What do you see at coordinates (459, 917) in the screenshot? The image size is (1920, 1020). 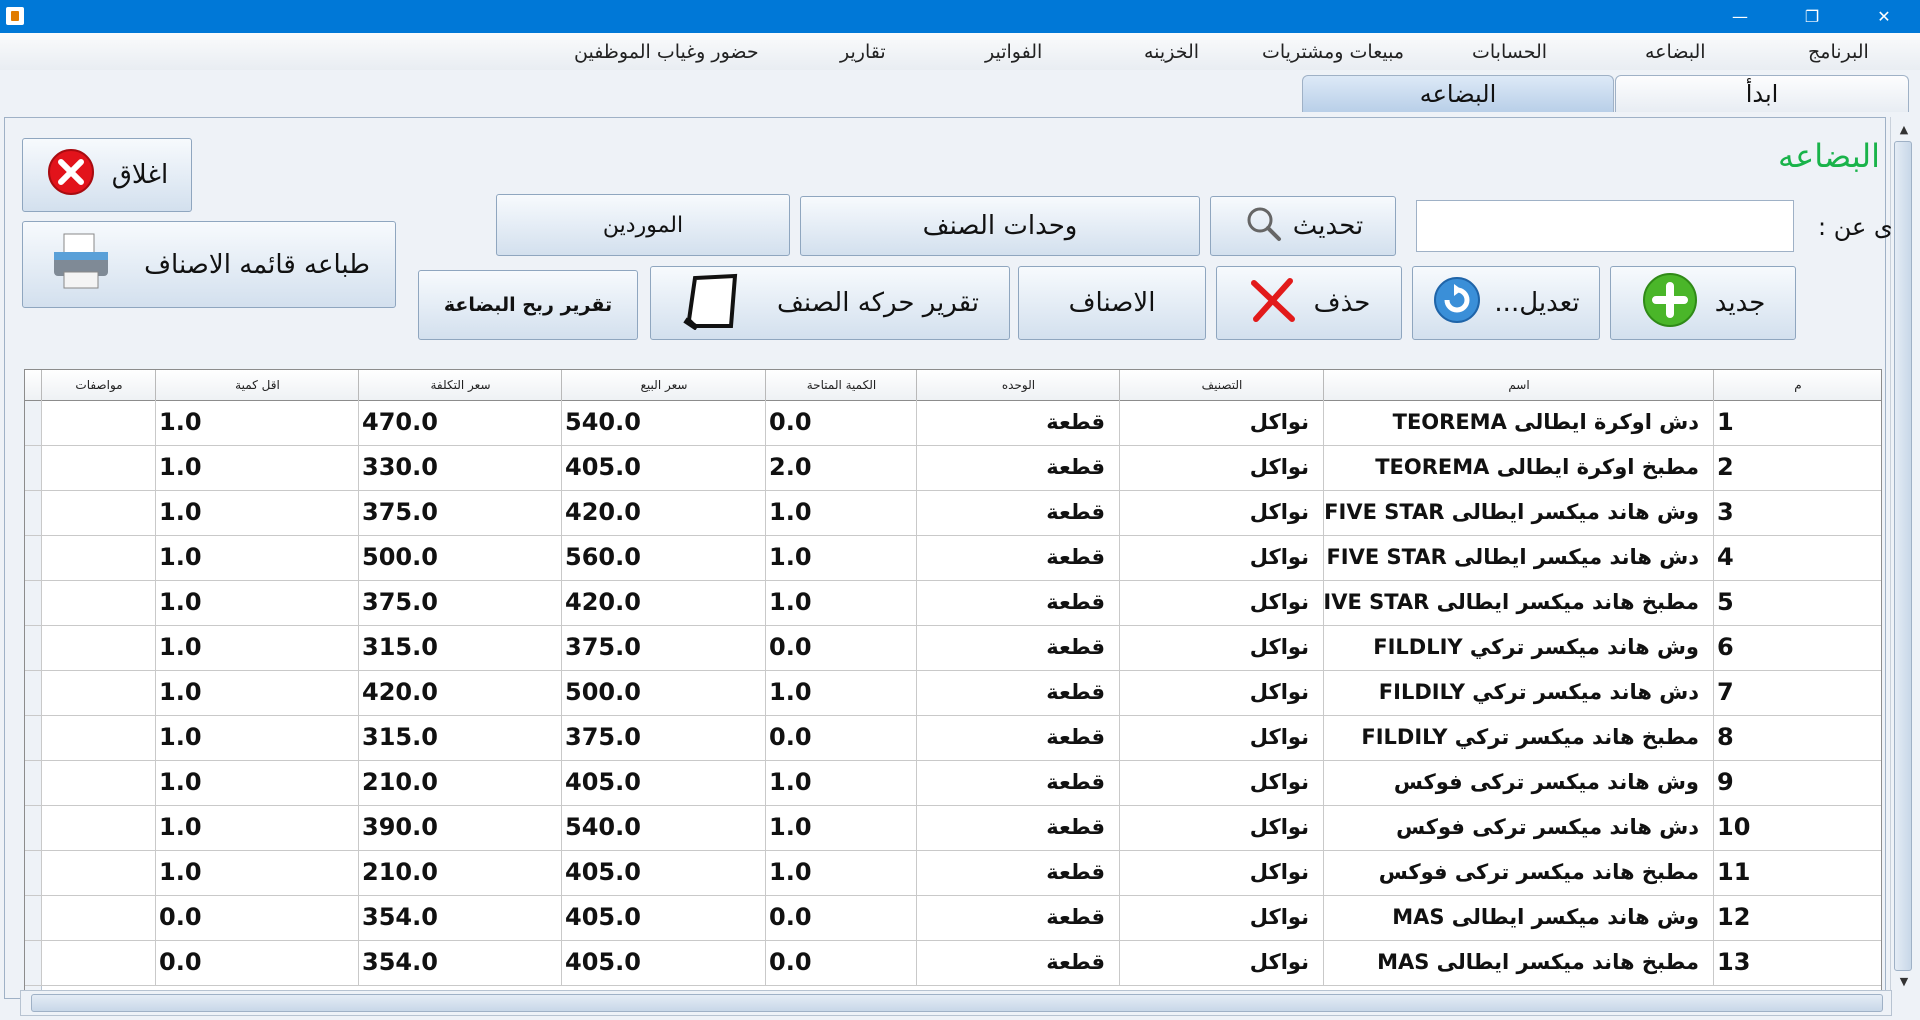 I see `cell-cost: 354.0` at bounding box center [459, 917].